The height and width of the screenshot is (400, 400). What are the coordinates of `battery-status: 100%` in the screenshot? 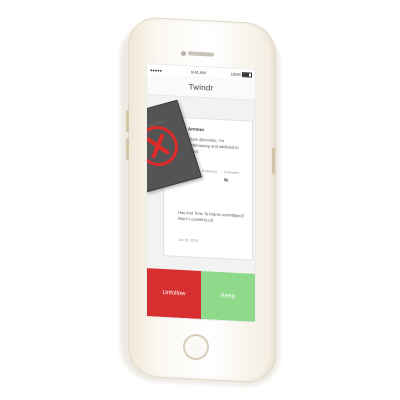 It's located at (241, 75).